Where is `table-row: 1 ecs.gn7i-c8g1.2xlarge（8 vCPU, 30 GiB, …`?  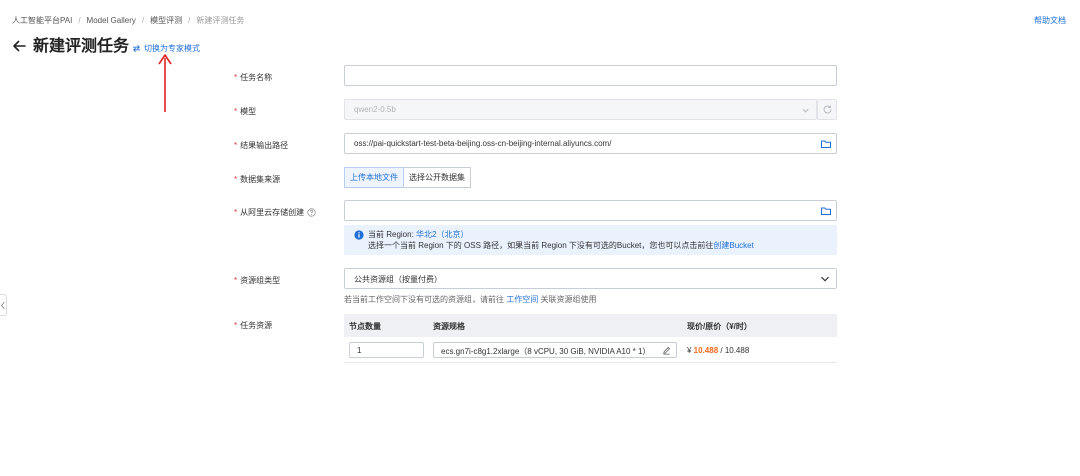
table-row: 1 ecs.gn7i-c8g1.2xlarge（8 vCPU, 30 GiB, … is located at coordinates (590, 350).